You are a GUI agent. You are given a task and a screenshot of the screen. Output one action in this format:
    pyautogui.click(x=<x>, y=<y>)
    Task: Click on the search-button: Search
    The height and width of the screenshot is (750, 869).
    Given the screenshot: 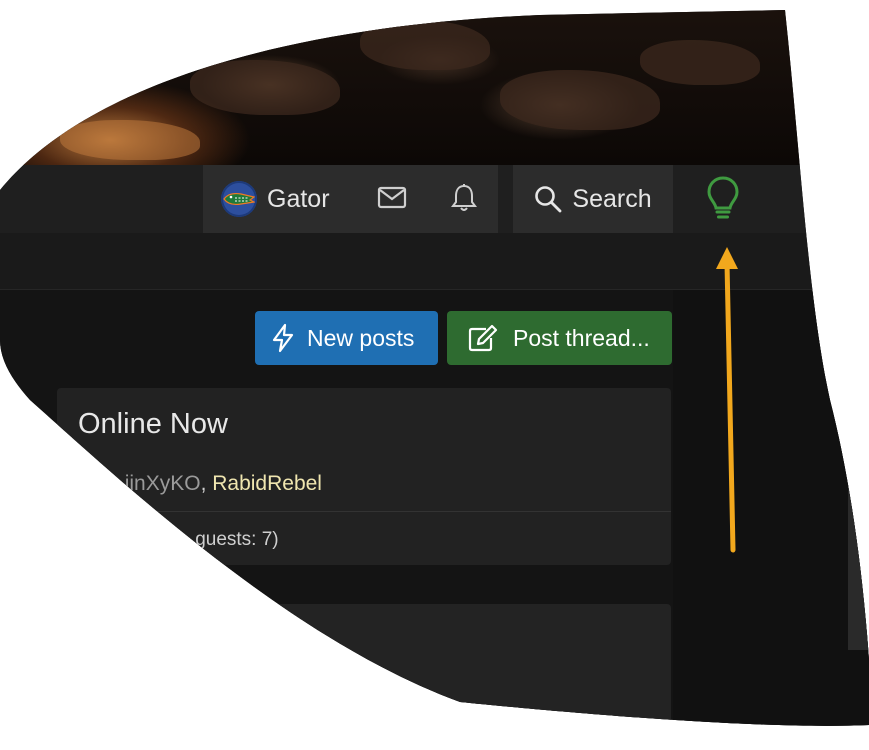 What is the action you would take?
    pyautogui.click(x=593, y=199)
    